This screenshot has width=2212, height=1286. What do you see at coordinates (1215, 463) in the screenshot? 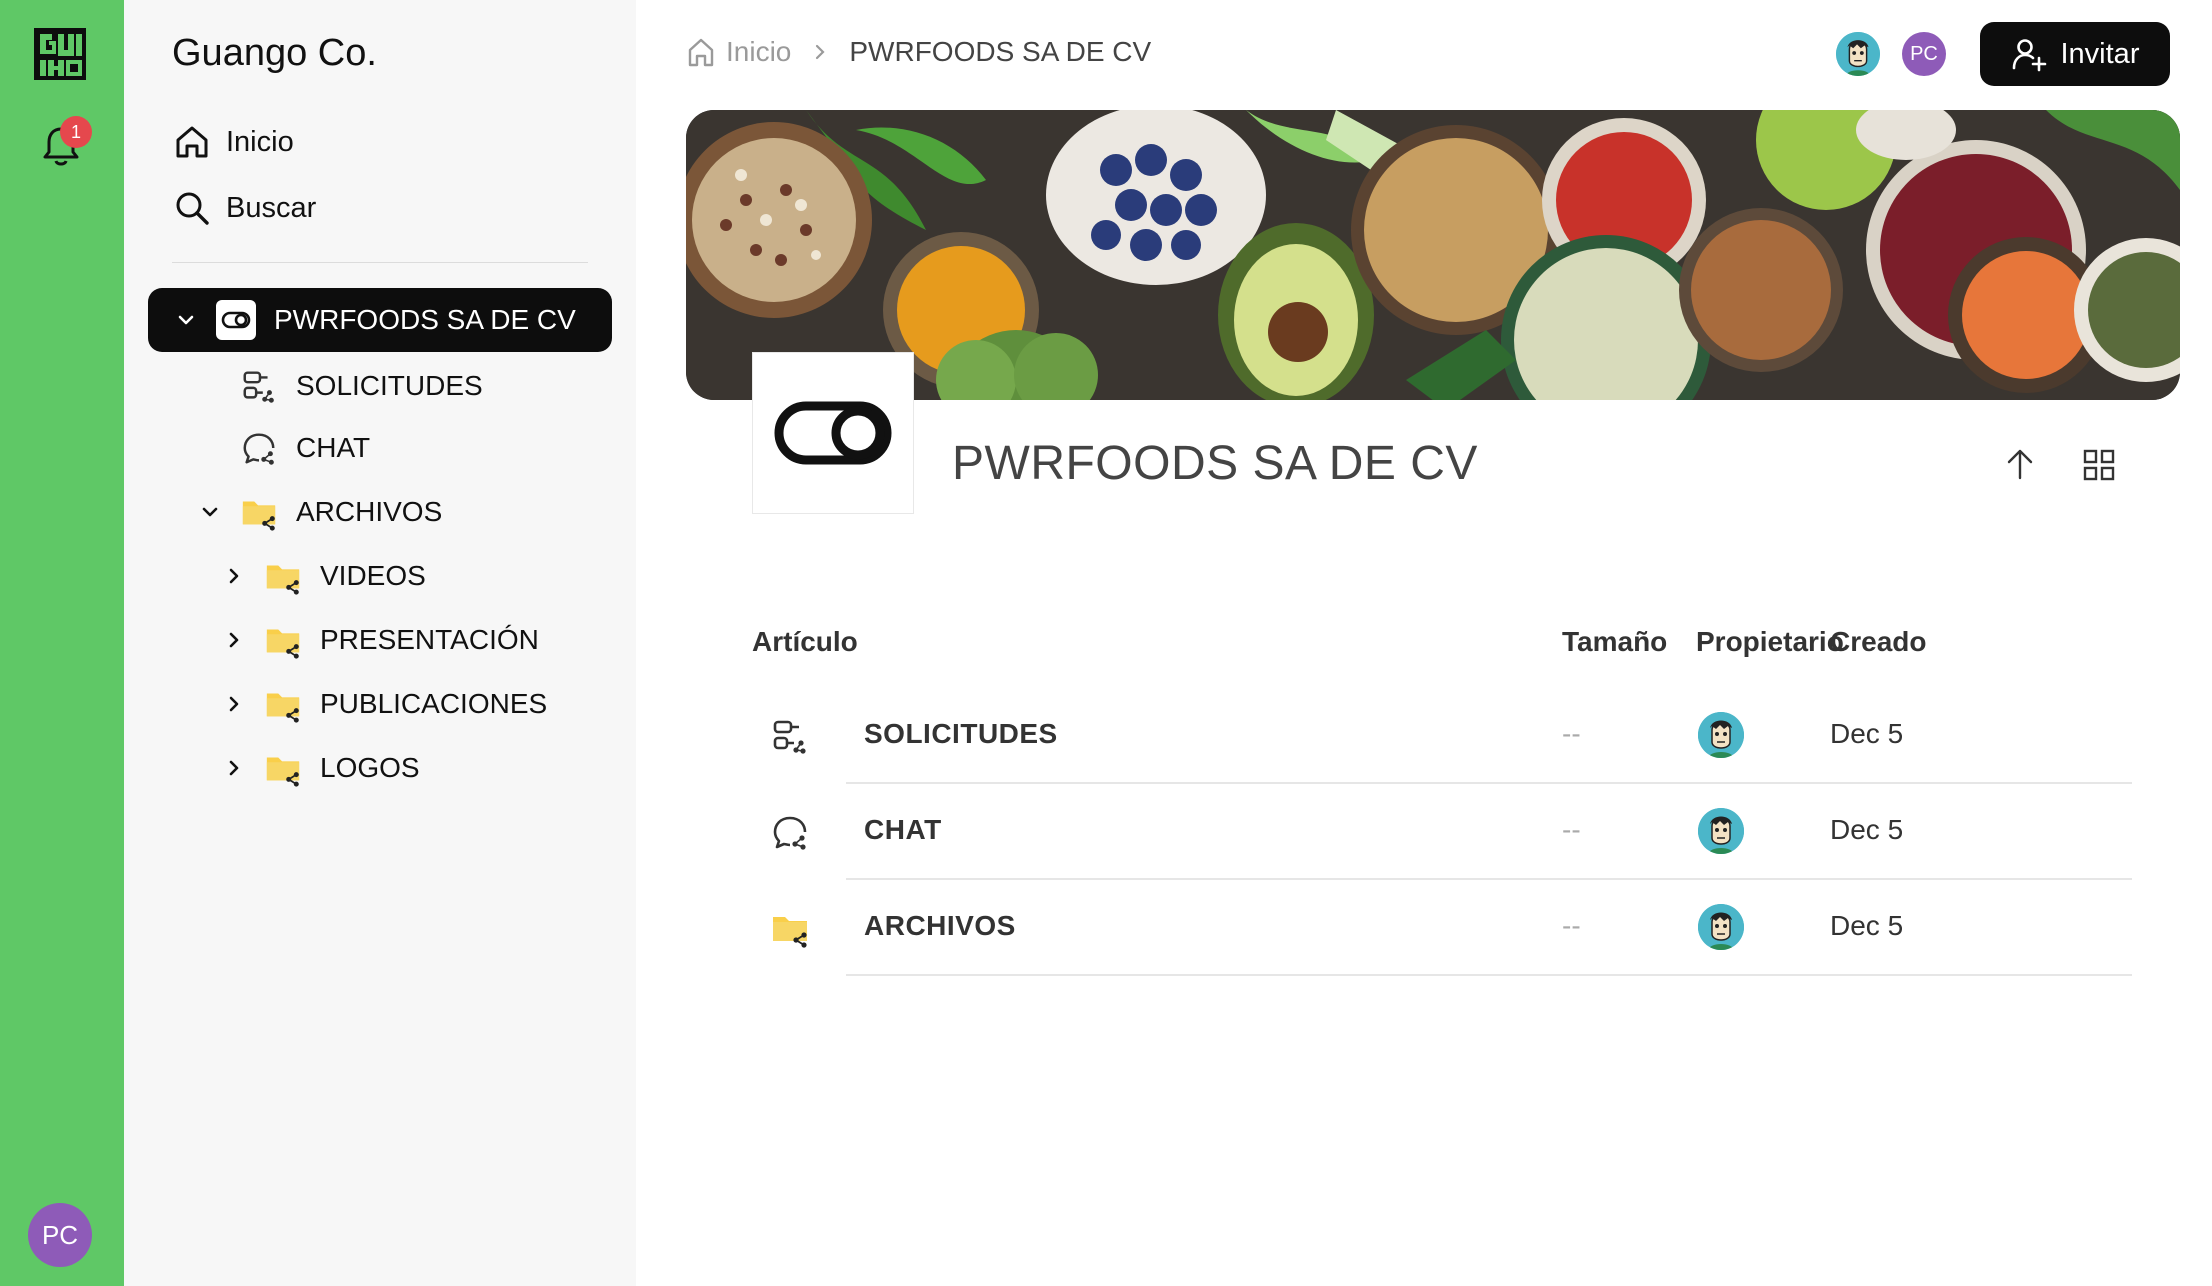
I see `space-title: PWRFOODS SA DE CV` at bounding box center [1215, 463].